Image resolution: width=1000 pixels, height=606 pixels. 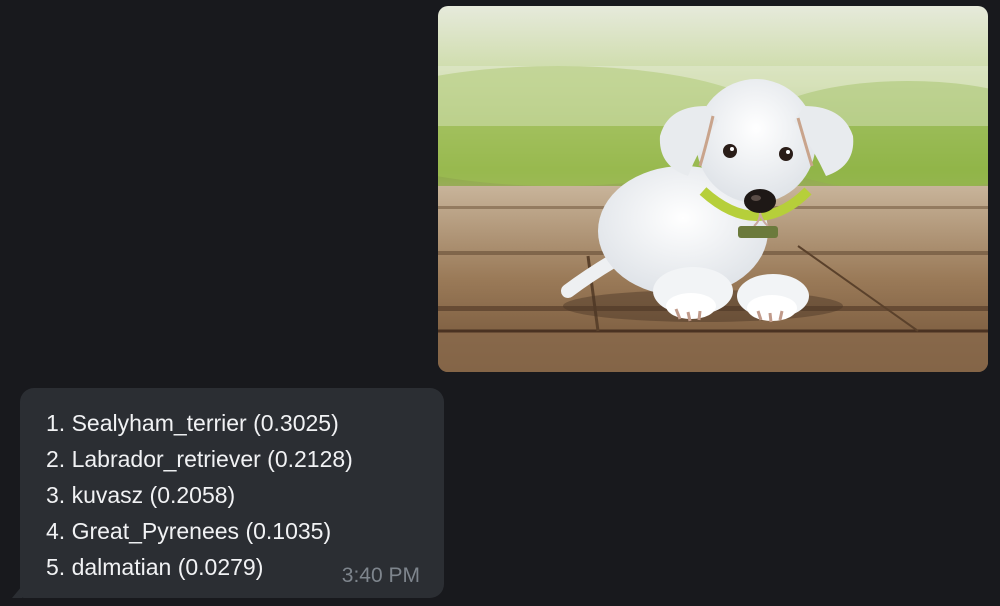 I want to click on prediction-item: 2. Labrador_retriever (0.2128), so click(x=199, y=459).